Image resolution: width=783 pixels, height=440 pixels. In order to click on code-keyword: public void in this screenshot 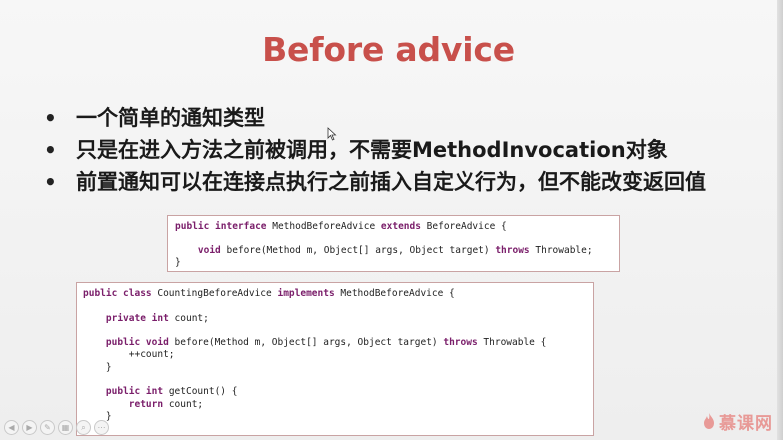, I will do `click(140, 343)`.